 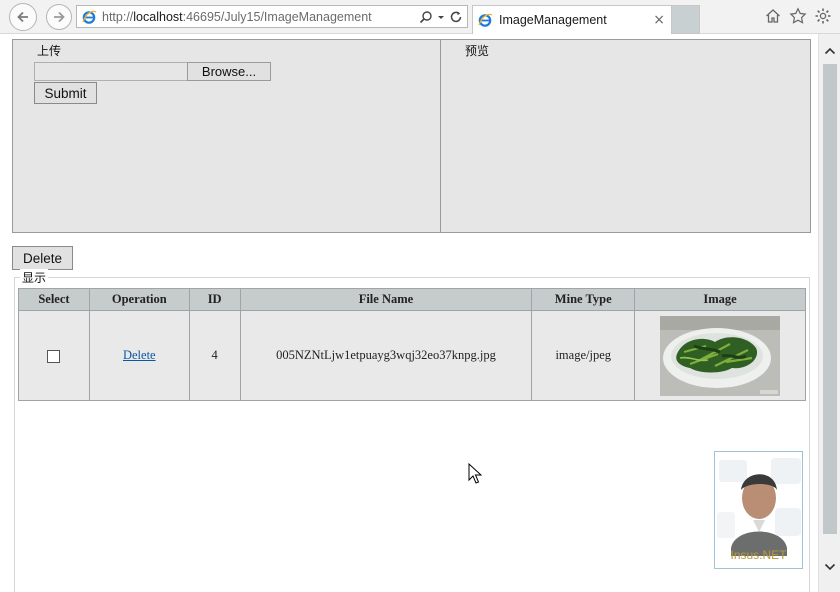 What do you see at coordinates (54, 299) in the screenshot?
I see `column-header-select: Select` at bounding box center [54, 299].